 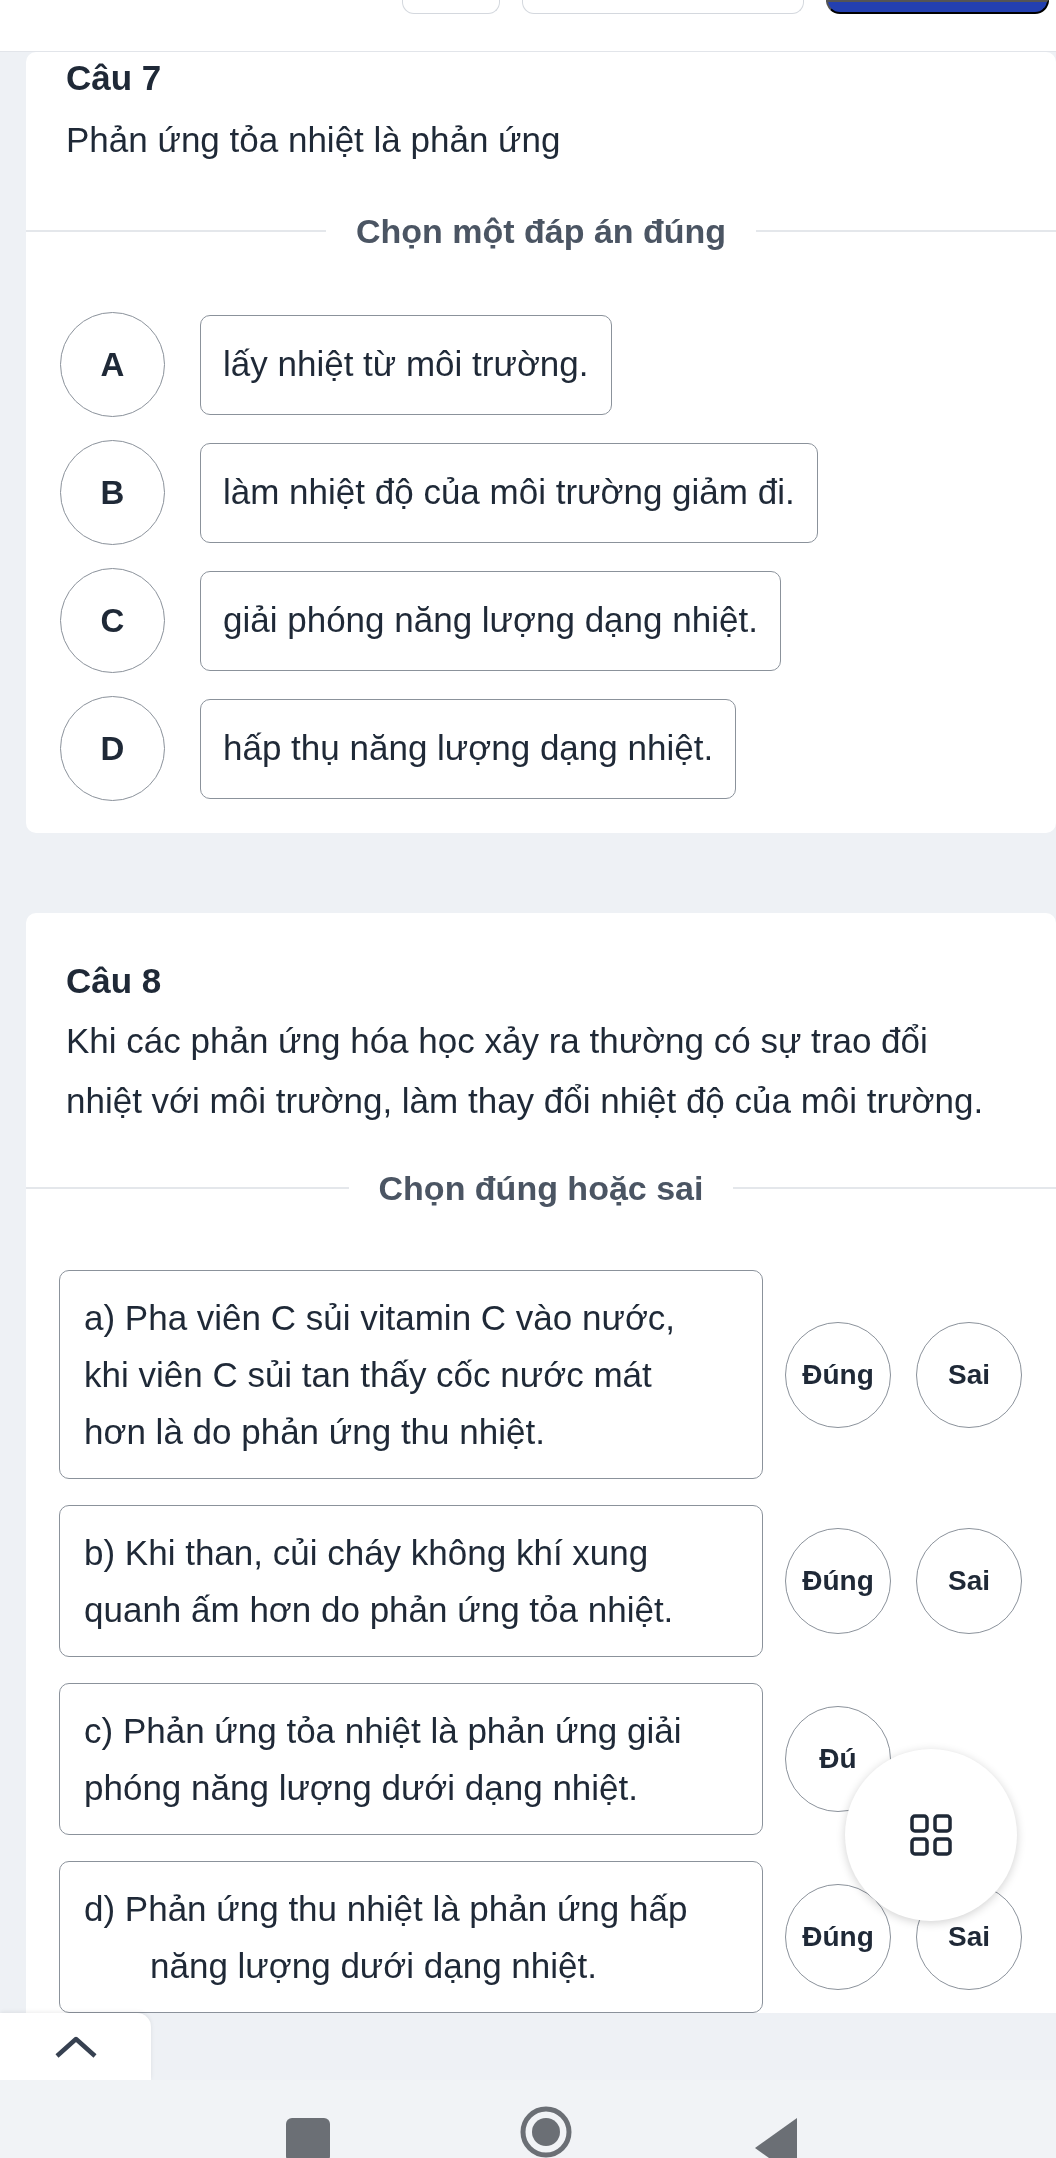 What do you see at coordinates (468, 748) in the screenshot?
I see `answer-option: hấp thụ năng lượng dạng nhiệt.` at bounding box center [468, 748].